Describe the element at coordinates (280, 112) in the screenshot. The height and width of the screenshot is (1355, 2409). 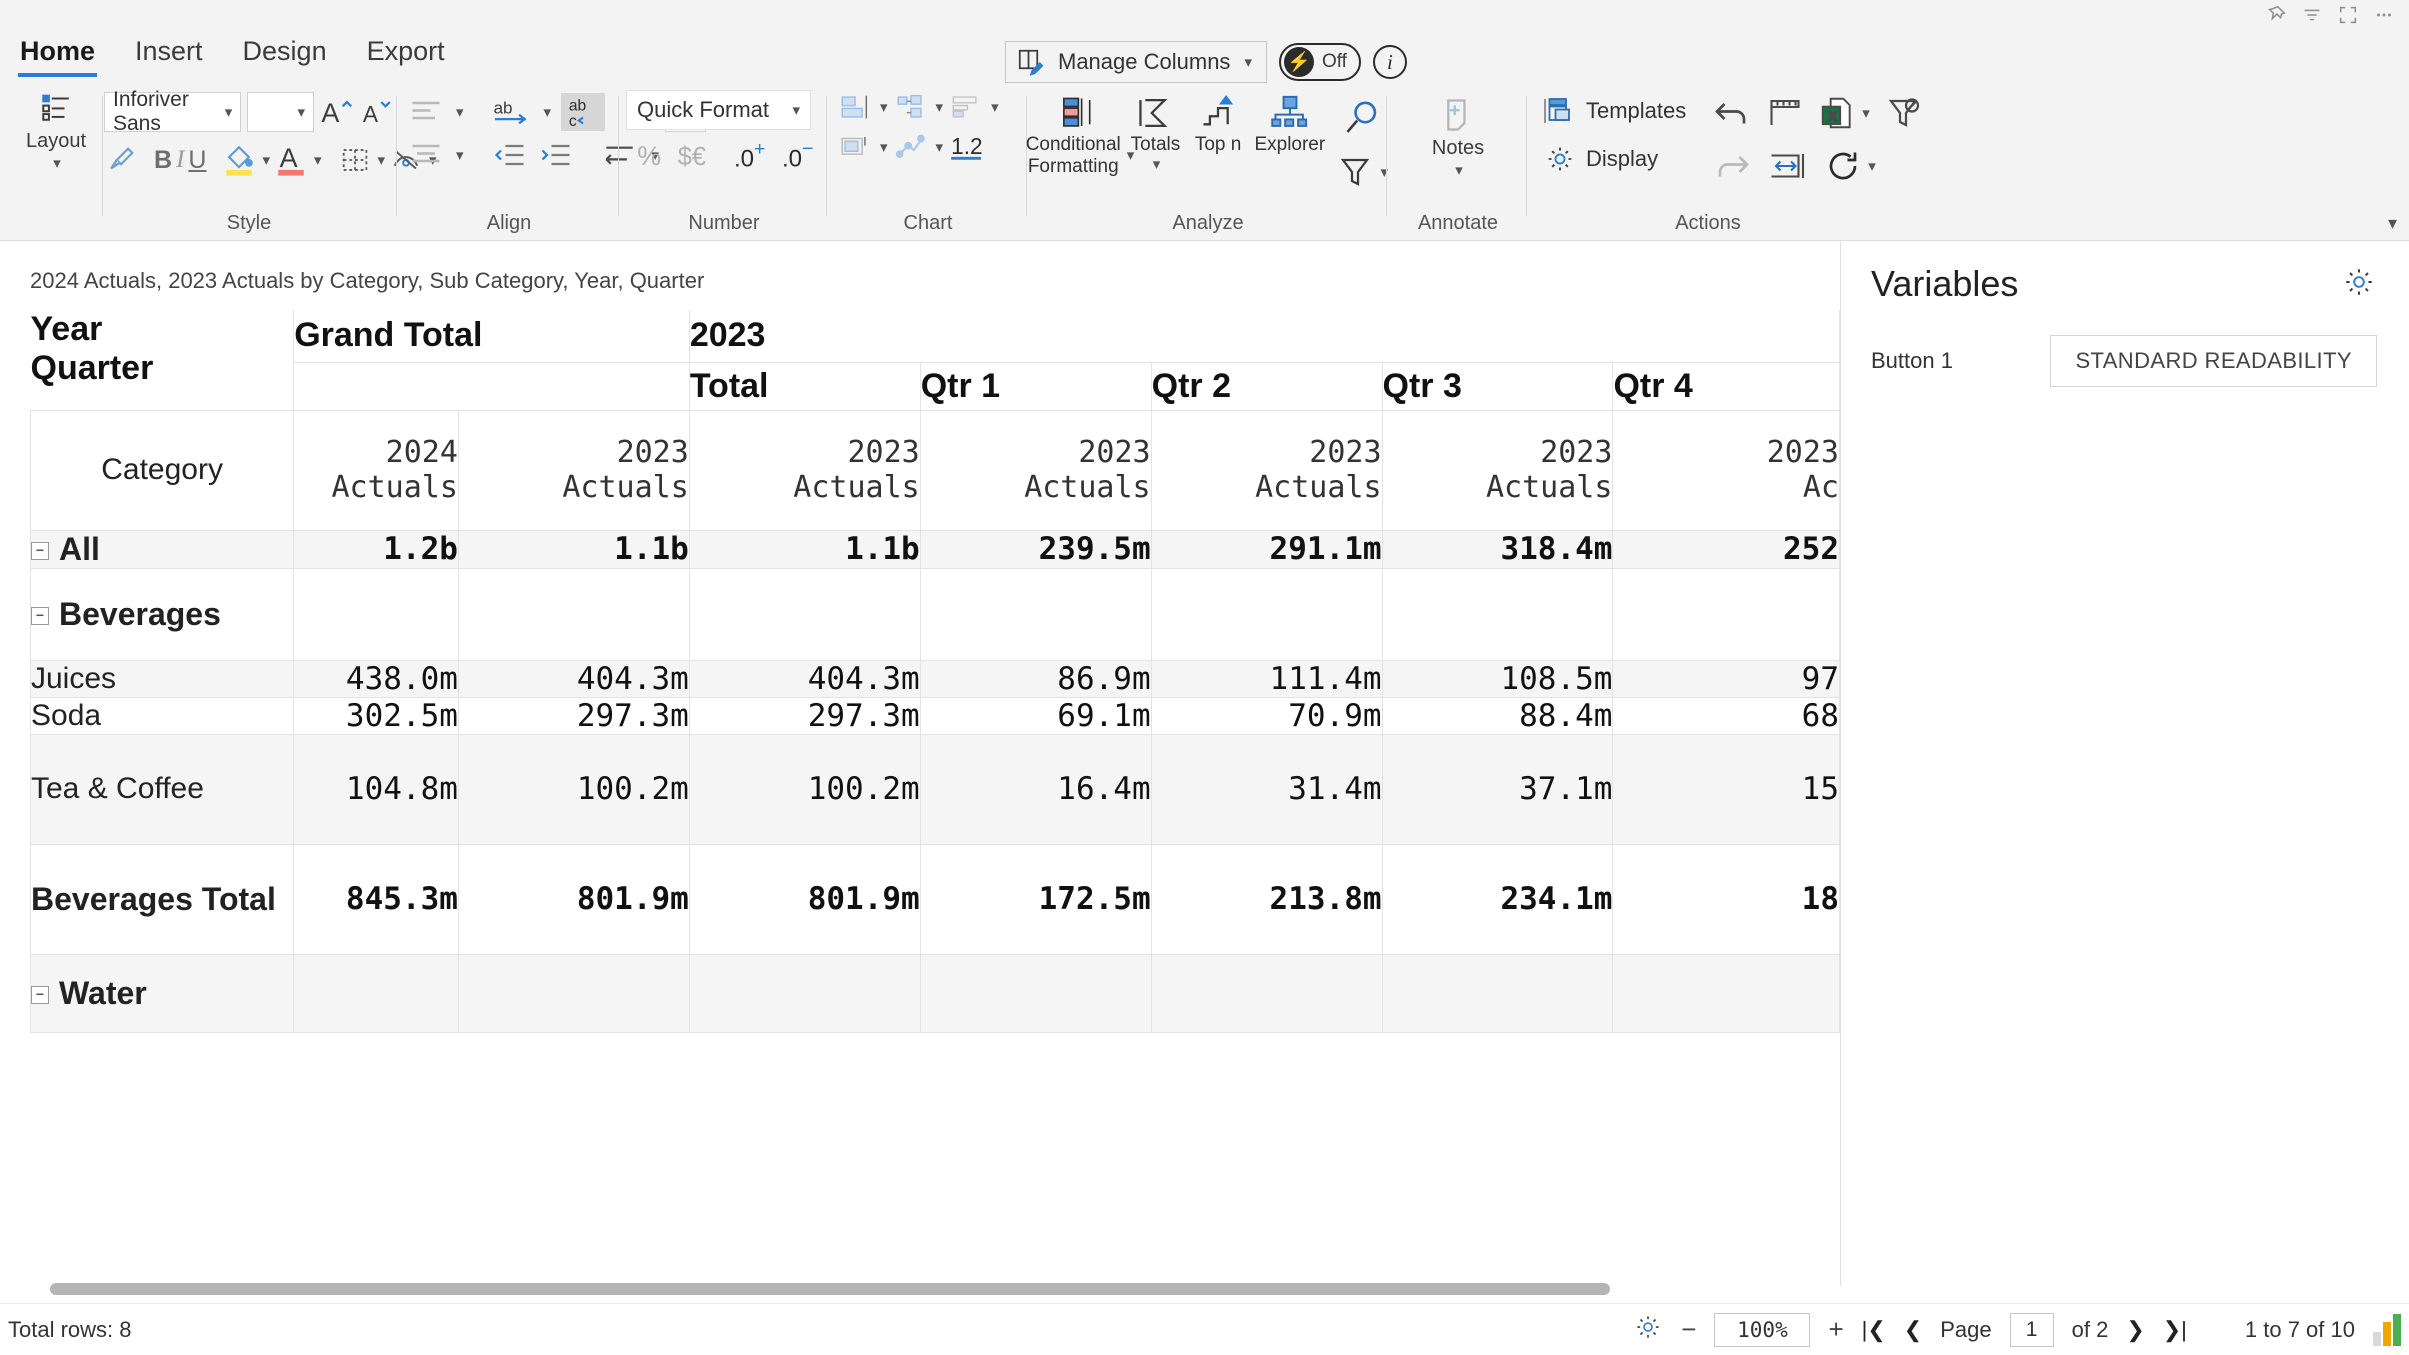
I see `font-size-select: ▾` at that location.